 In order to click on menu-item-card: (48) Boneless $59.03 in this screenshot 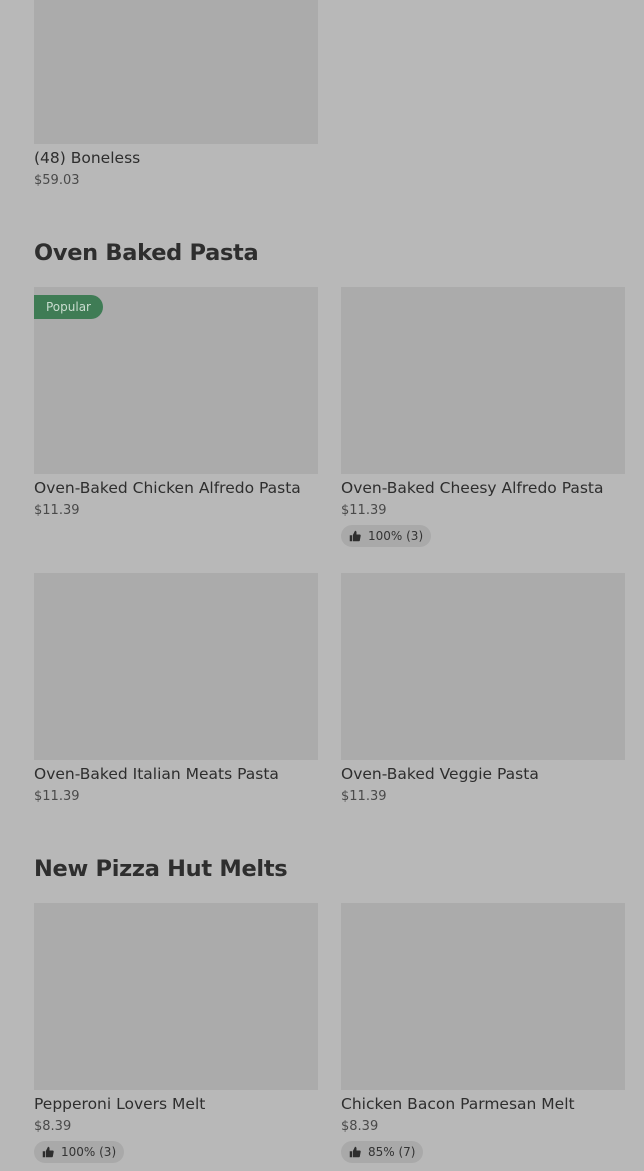, I will do `click(176, 95)`.